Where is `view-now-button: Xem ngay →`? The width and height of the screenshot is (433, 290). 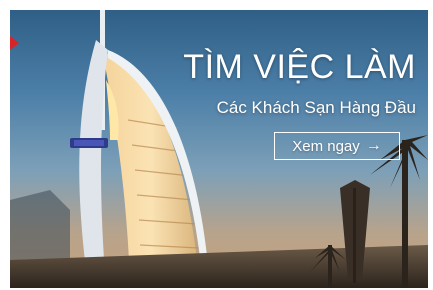
view-now-button: Xem ngay → is located at coordinates (337, 146).